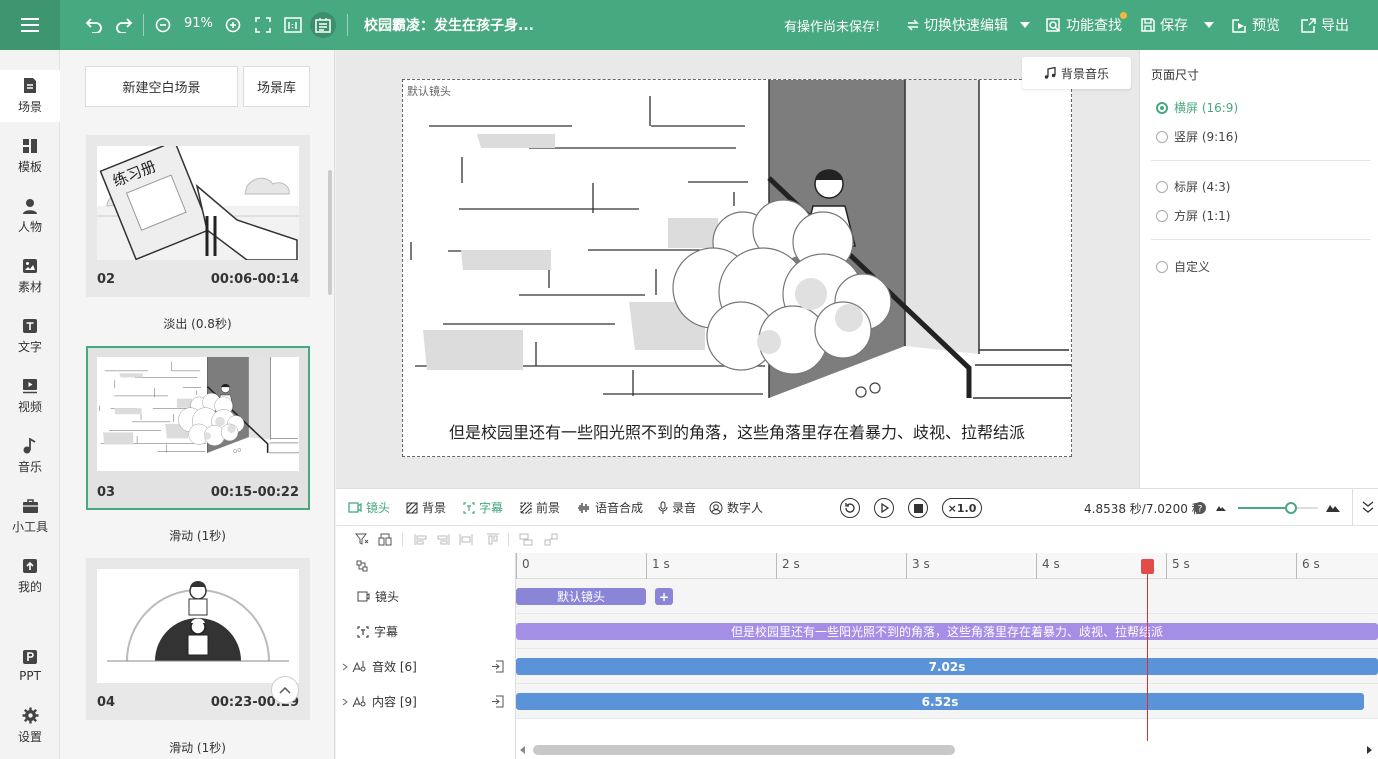  What do you see at coordinates (744, 750) in the screenshot?
I see `scrollbar-thumb` at bounding box center [744, 750].